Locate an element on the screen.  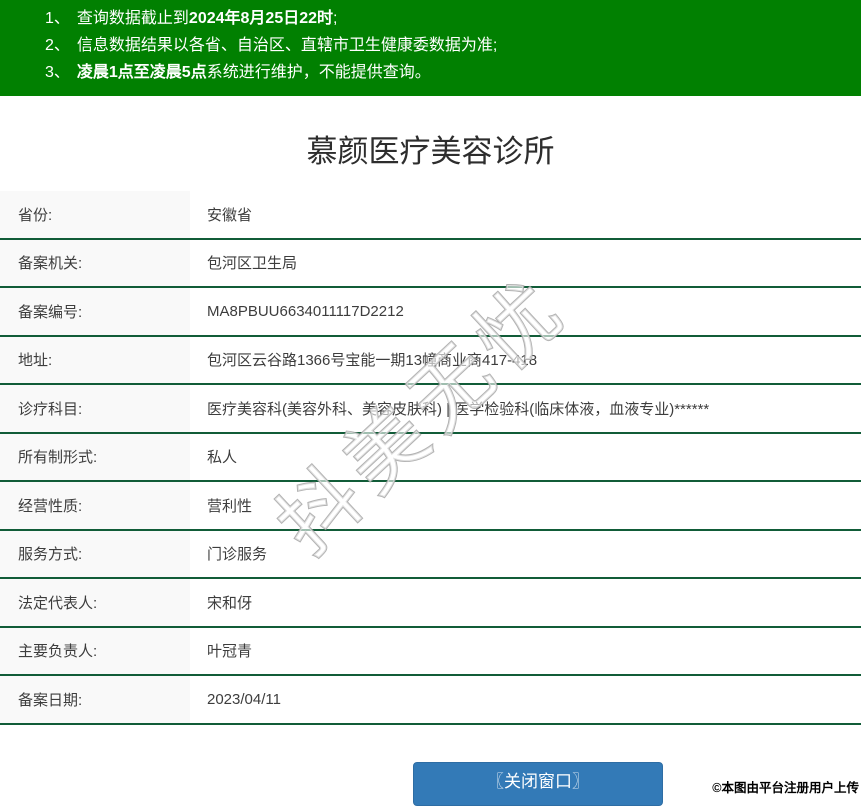
table-row: 省份: 安徽省 is located at coordinates (430, 215).